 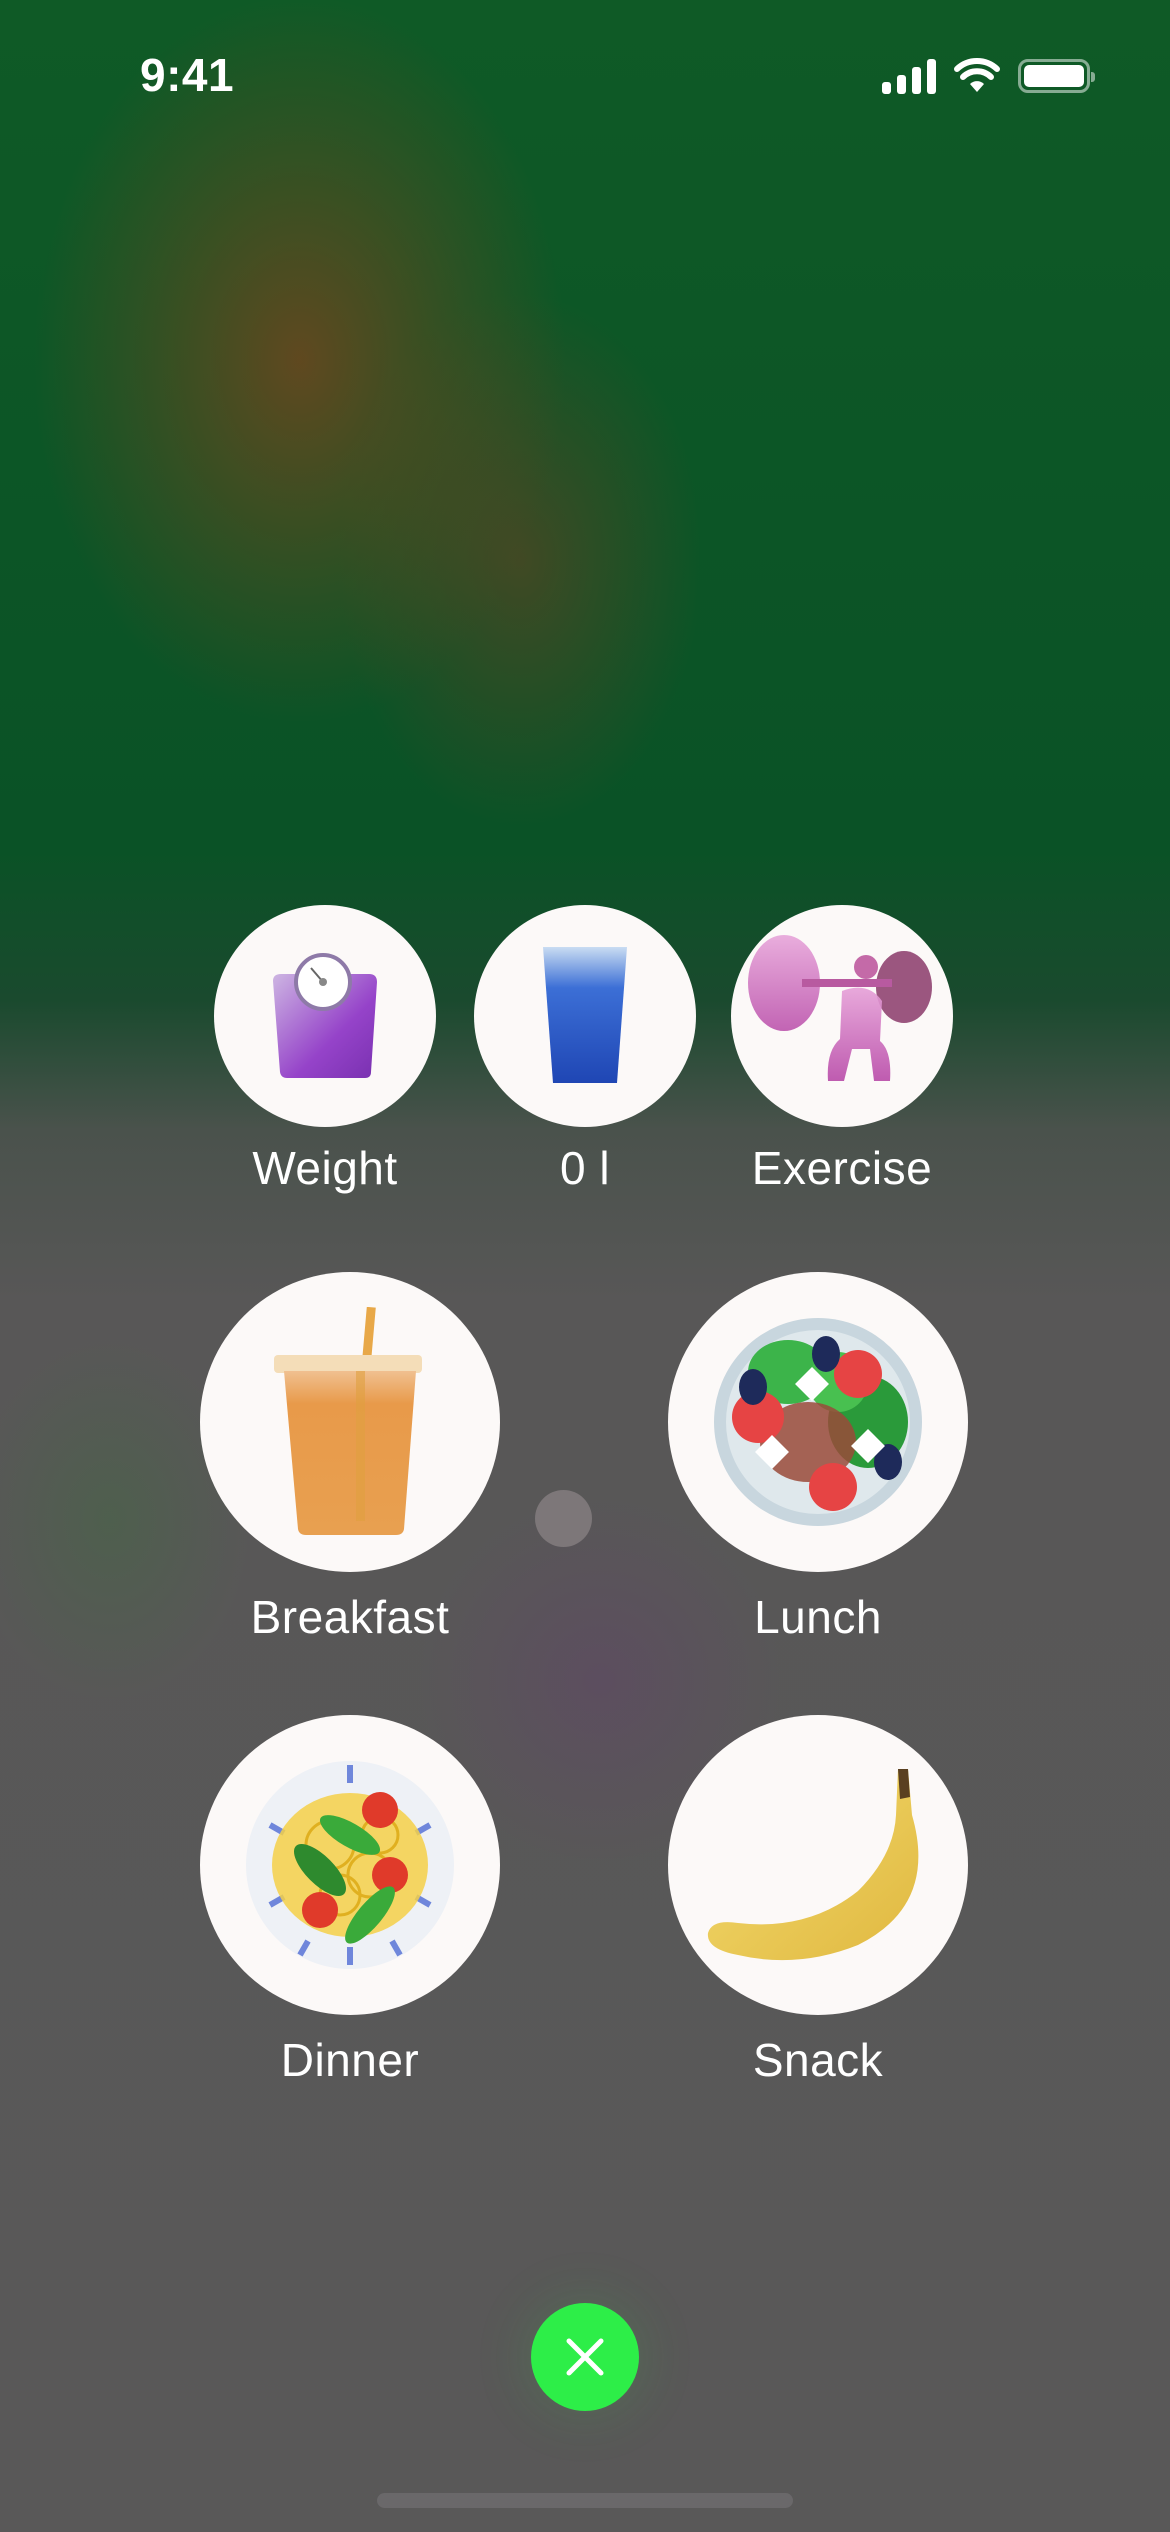 I want to click on weight-button: Weight, so click(x=325, y=1050).